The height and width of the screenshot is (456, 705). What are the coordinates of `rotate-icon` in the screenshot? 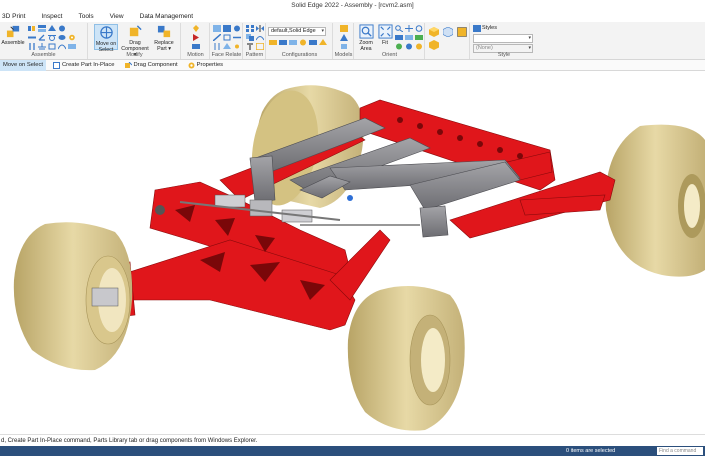 It's located at (419, 28).